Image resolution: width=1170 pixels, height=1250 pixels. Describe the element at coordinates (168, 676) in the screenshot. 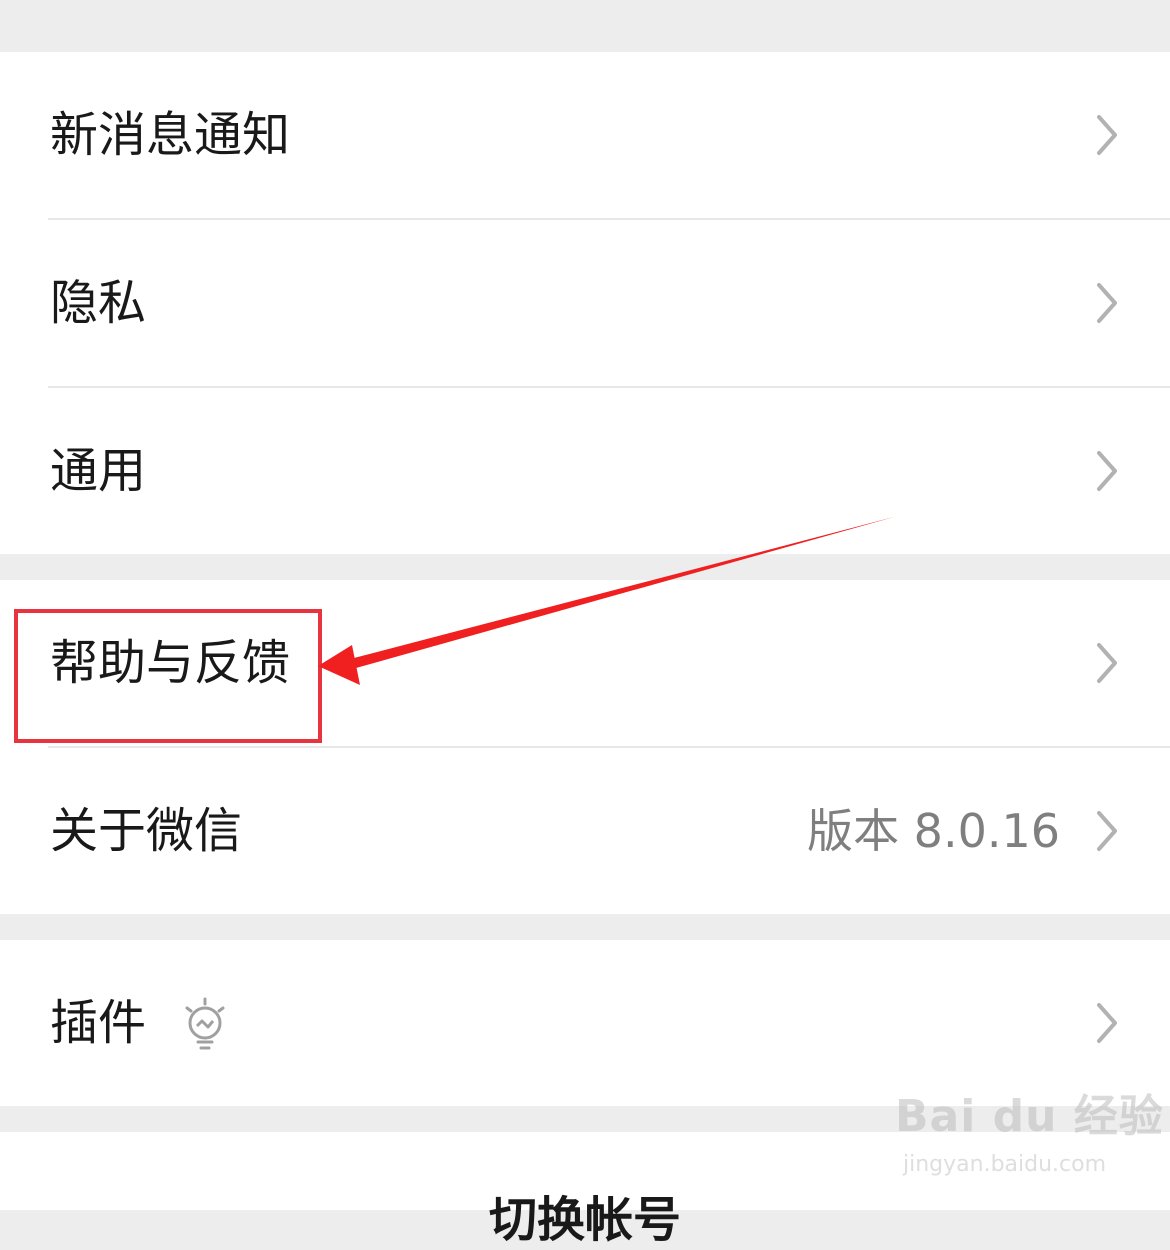

I see `annotation-highlight-box` at that location.